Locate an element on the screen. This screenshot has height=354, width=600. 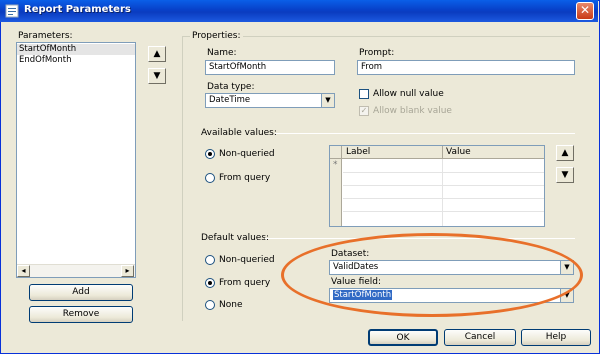
new-row-marker: * is located at coordinates (335, 165).